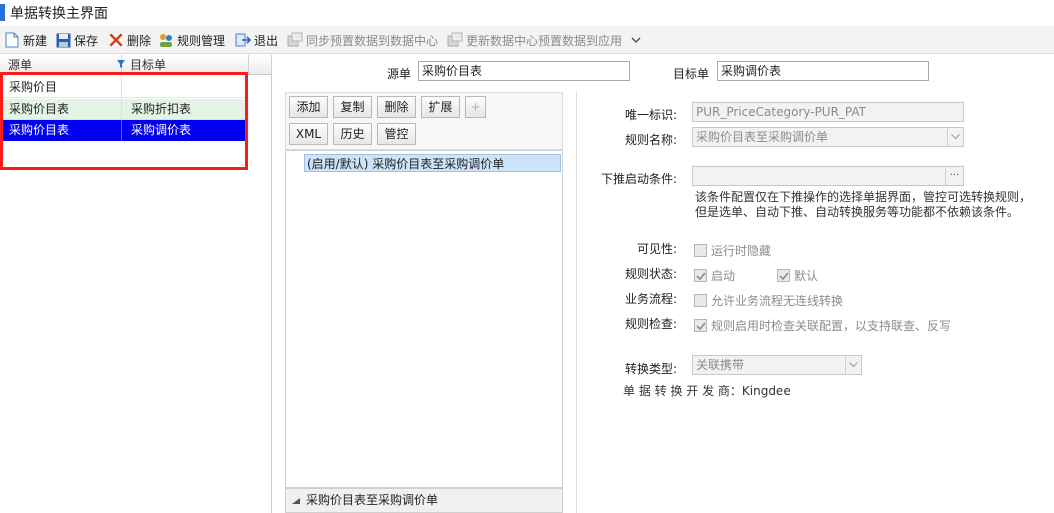 The width and height of the screenshot is (1054, 513). Describe the element at coordinates (544, 40) in the screenshot. I see `update-preset-label: 更新数据中心预置数据到应用` at that location.